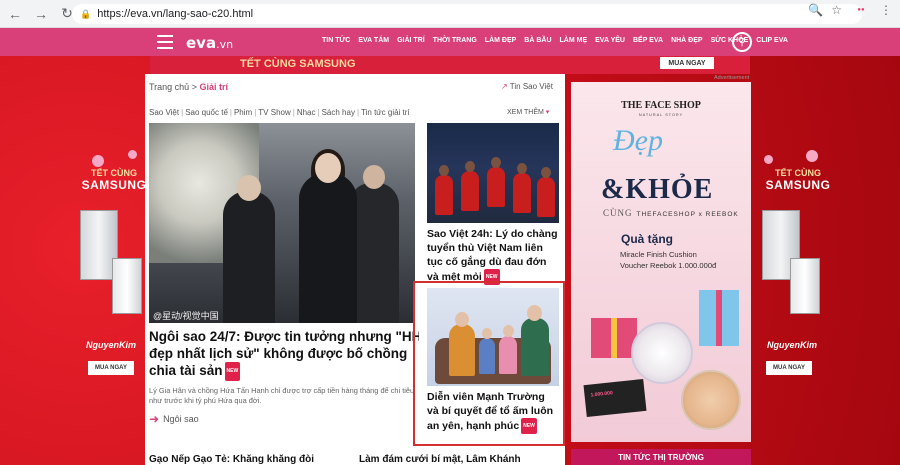  Describe the element at coordinates (335, 112) in the screenshot. I see `sub-tab-5: Sách hay` at that location.